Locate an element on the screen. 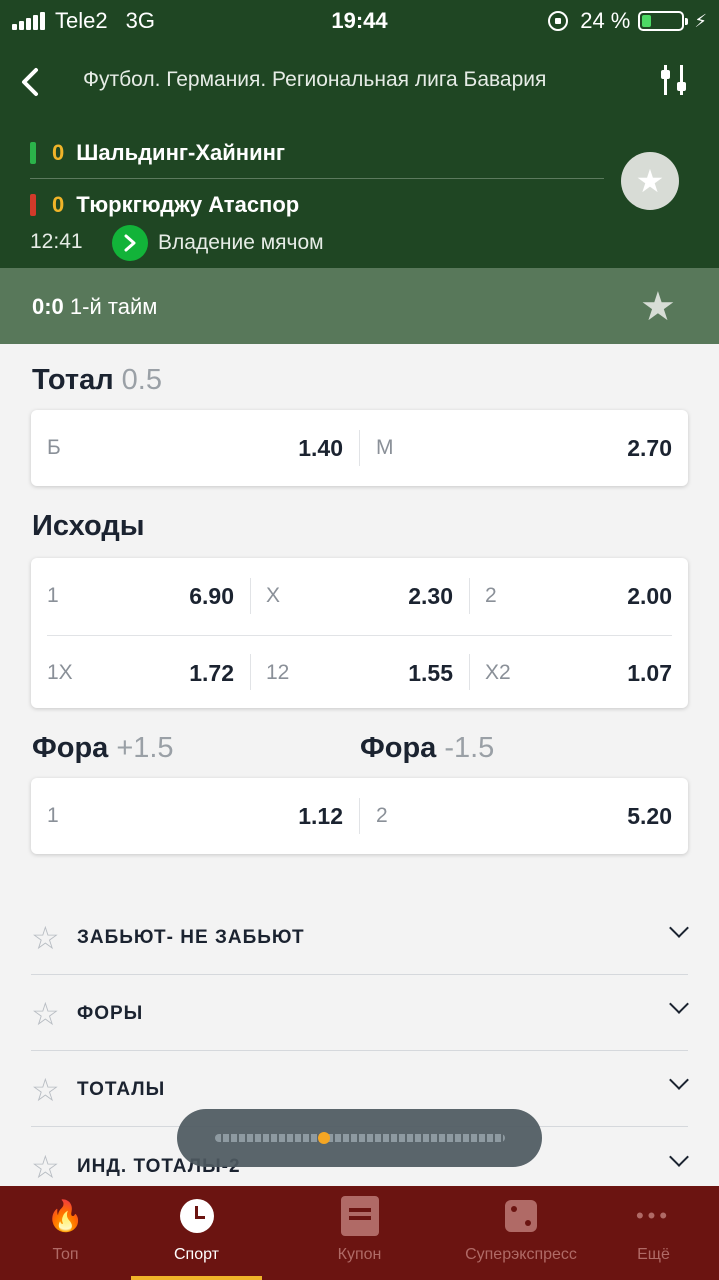 This screenshot has width=719, height=1280. battery-percent: 24 % is located at coordinates (605, 20).